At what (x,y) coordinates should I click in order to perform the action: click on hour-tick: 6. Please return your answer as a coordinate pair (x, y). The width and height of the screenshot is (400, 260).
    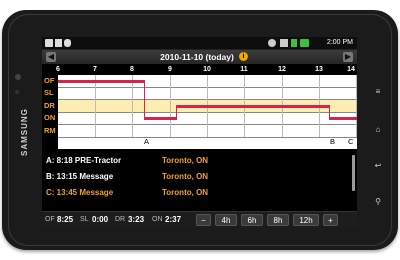
    Looking at the image, I should click on (58, 69).